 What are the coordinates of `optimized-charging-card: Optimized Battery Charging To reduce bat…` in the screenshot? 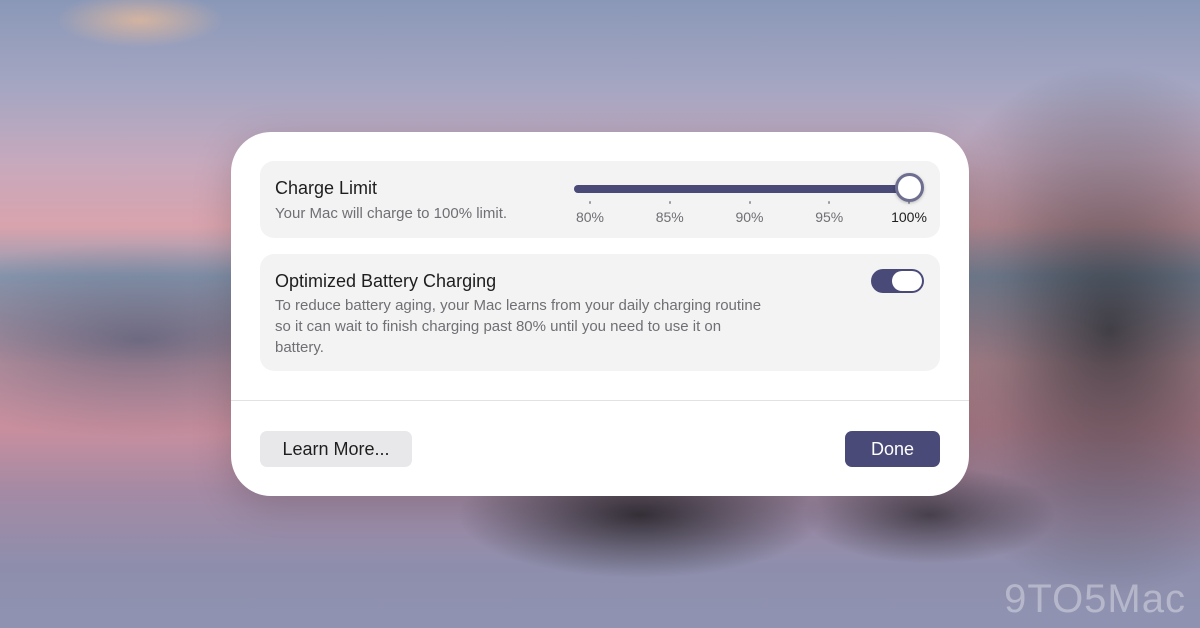 It's located at (600, 312).